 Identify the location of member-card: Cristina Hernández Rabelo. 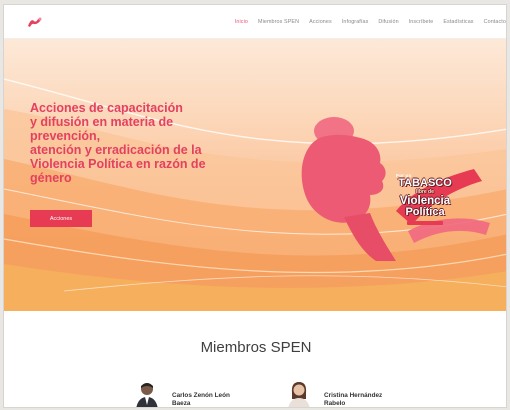
(334, 393).